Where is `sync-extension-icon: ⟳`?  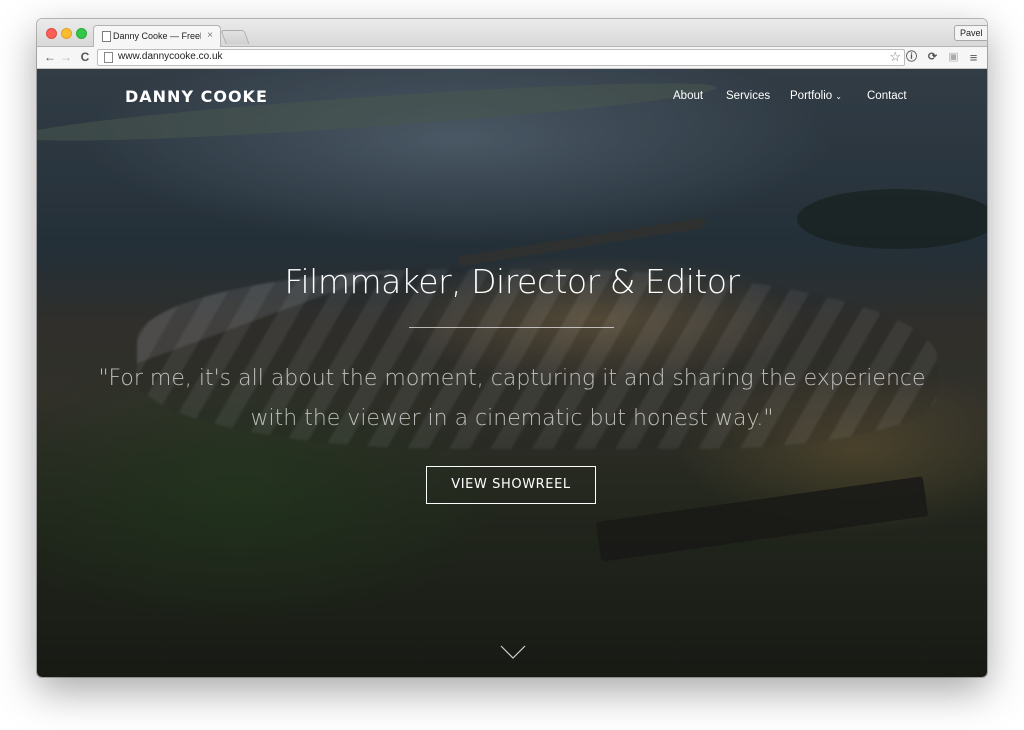 sync-extension-icon: ⟳ is located at coordinates (932, 57).